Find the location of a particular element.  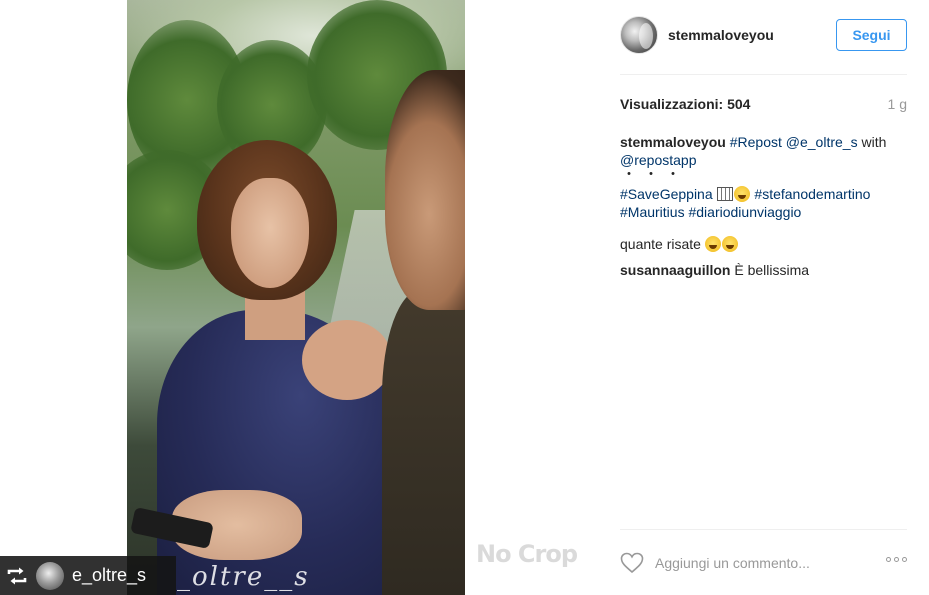

hashtag-diariodiunviaggio: #diariodiunviaggio is located at coordinates (744, 212).